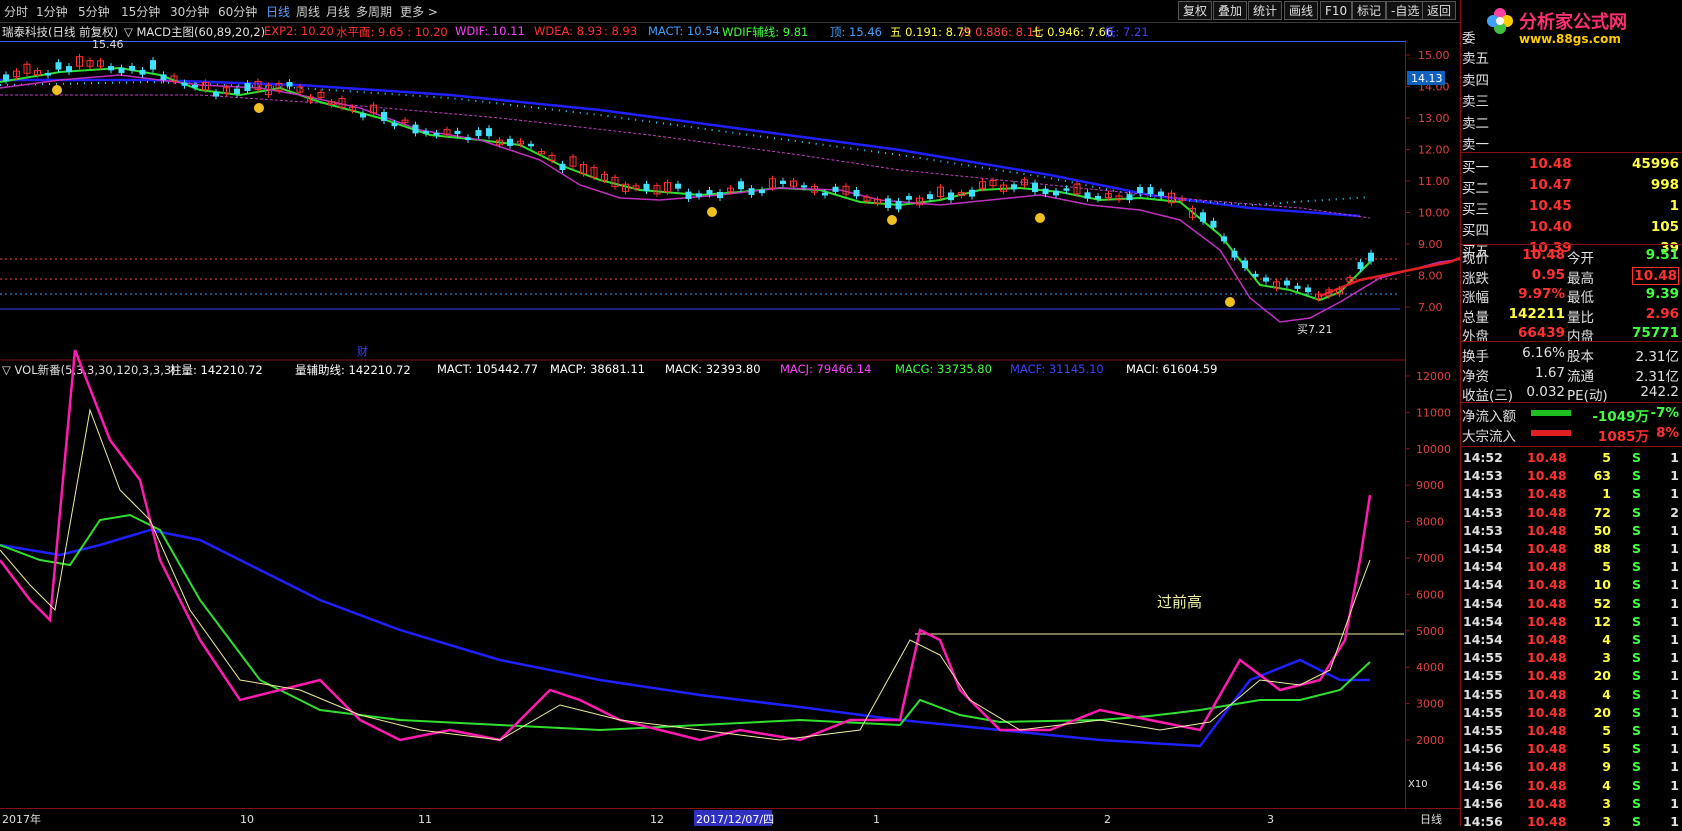 The image size is (1682, 831). What do you see at coordinates (374, 11) in the screenshot?
I see `period-tab-multi: 多周期` at bounding box center [374, 11].